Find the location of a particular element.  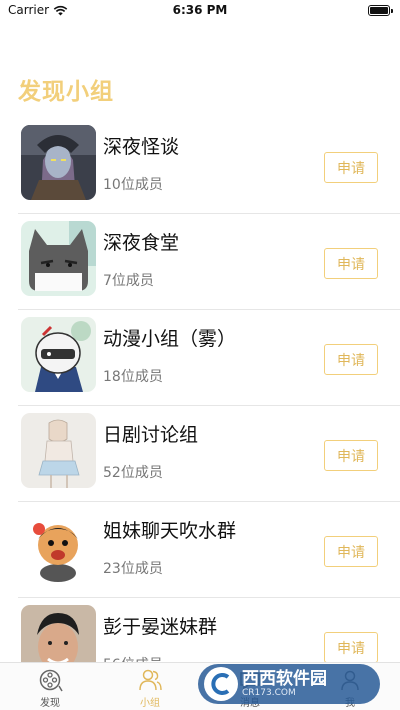

group-name: 日剧讨论组 is located at coordinates (151, 435).